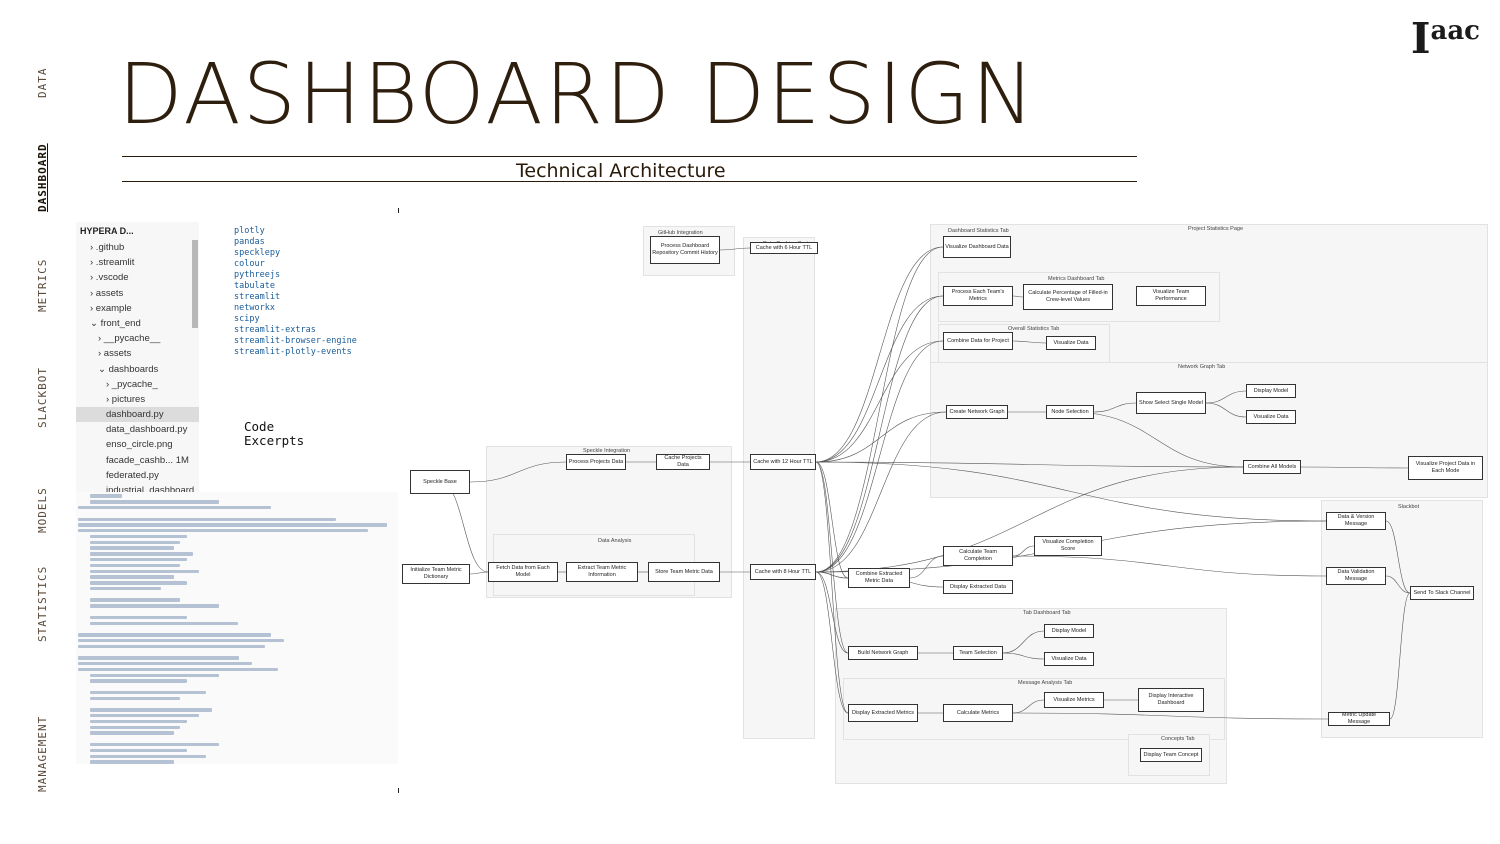 This screenshot has height=844, width=1500. What do you see at coordinates (137, 475) in the screenshot?
I see `explorer-item: federated.py` at bounding box center [137, 475].